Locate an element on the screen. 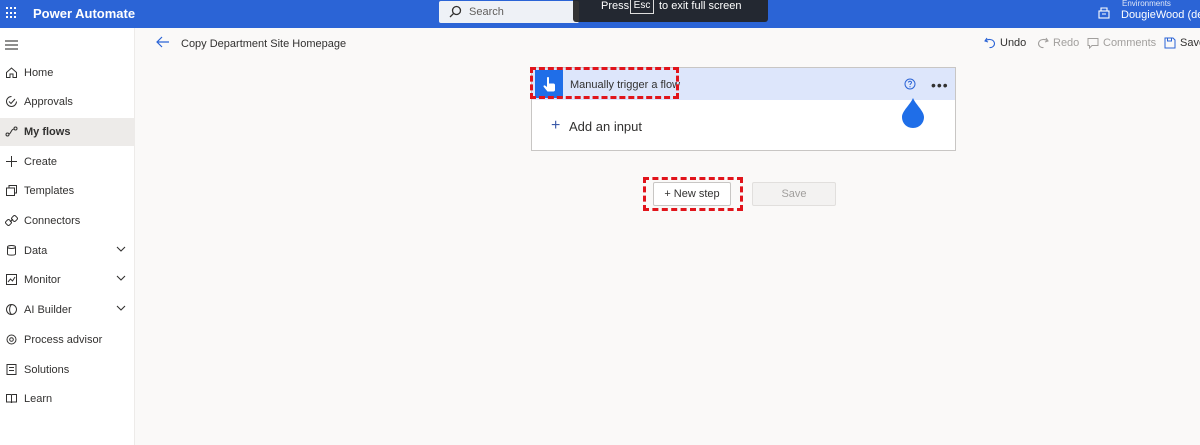  back-arrow-icon is located at coordinates (163, 42).